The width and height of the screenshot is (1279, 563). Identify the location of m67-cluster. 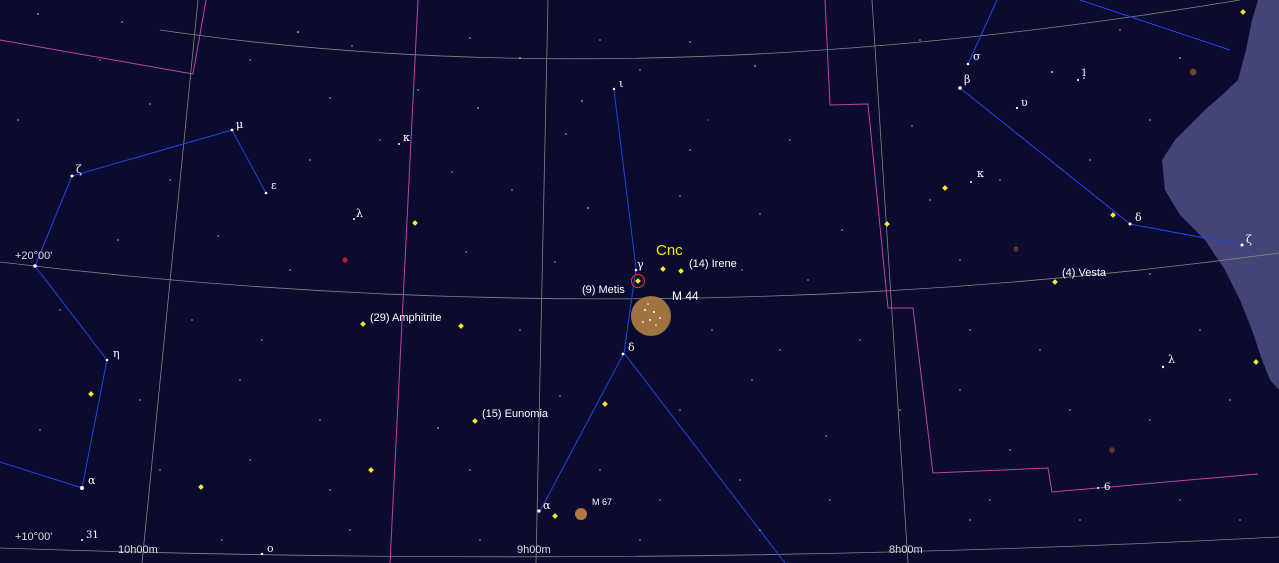
(581, 514).